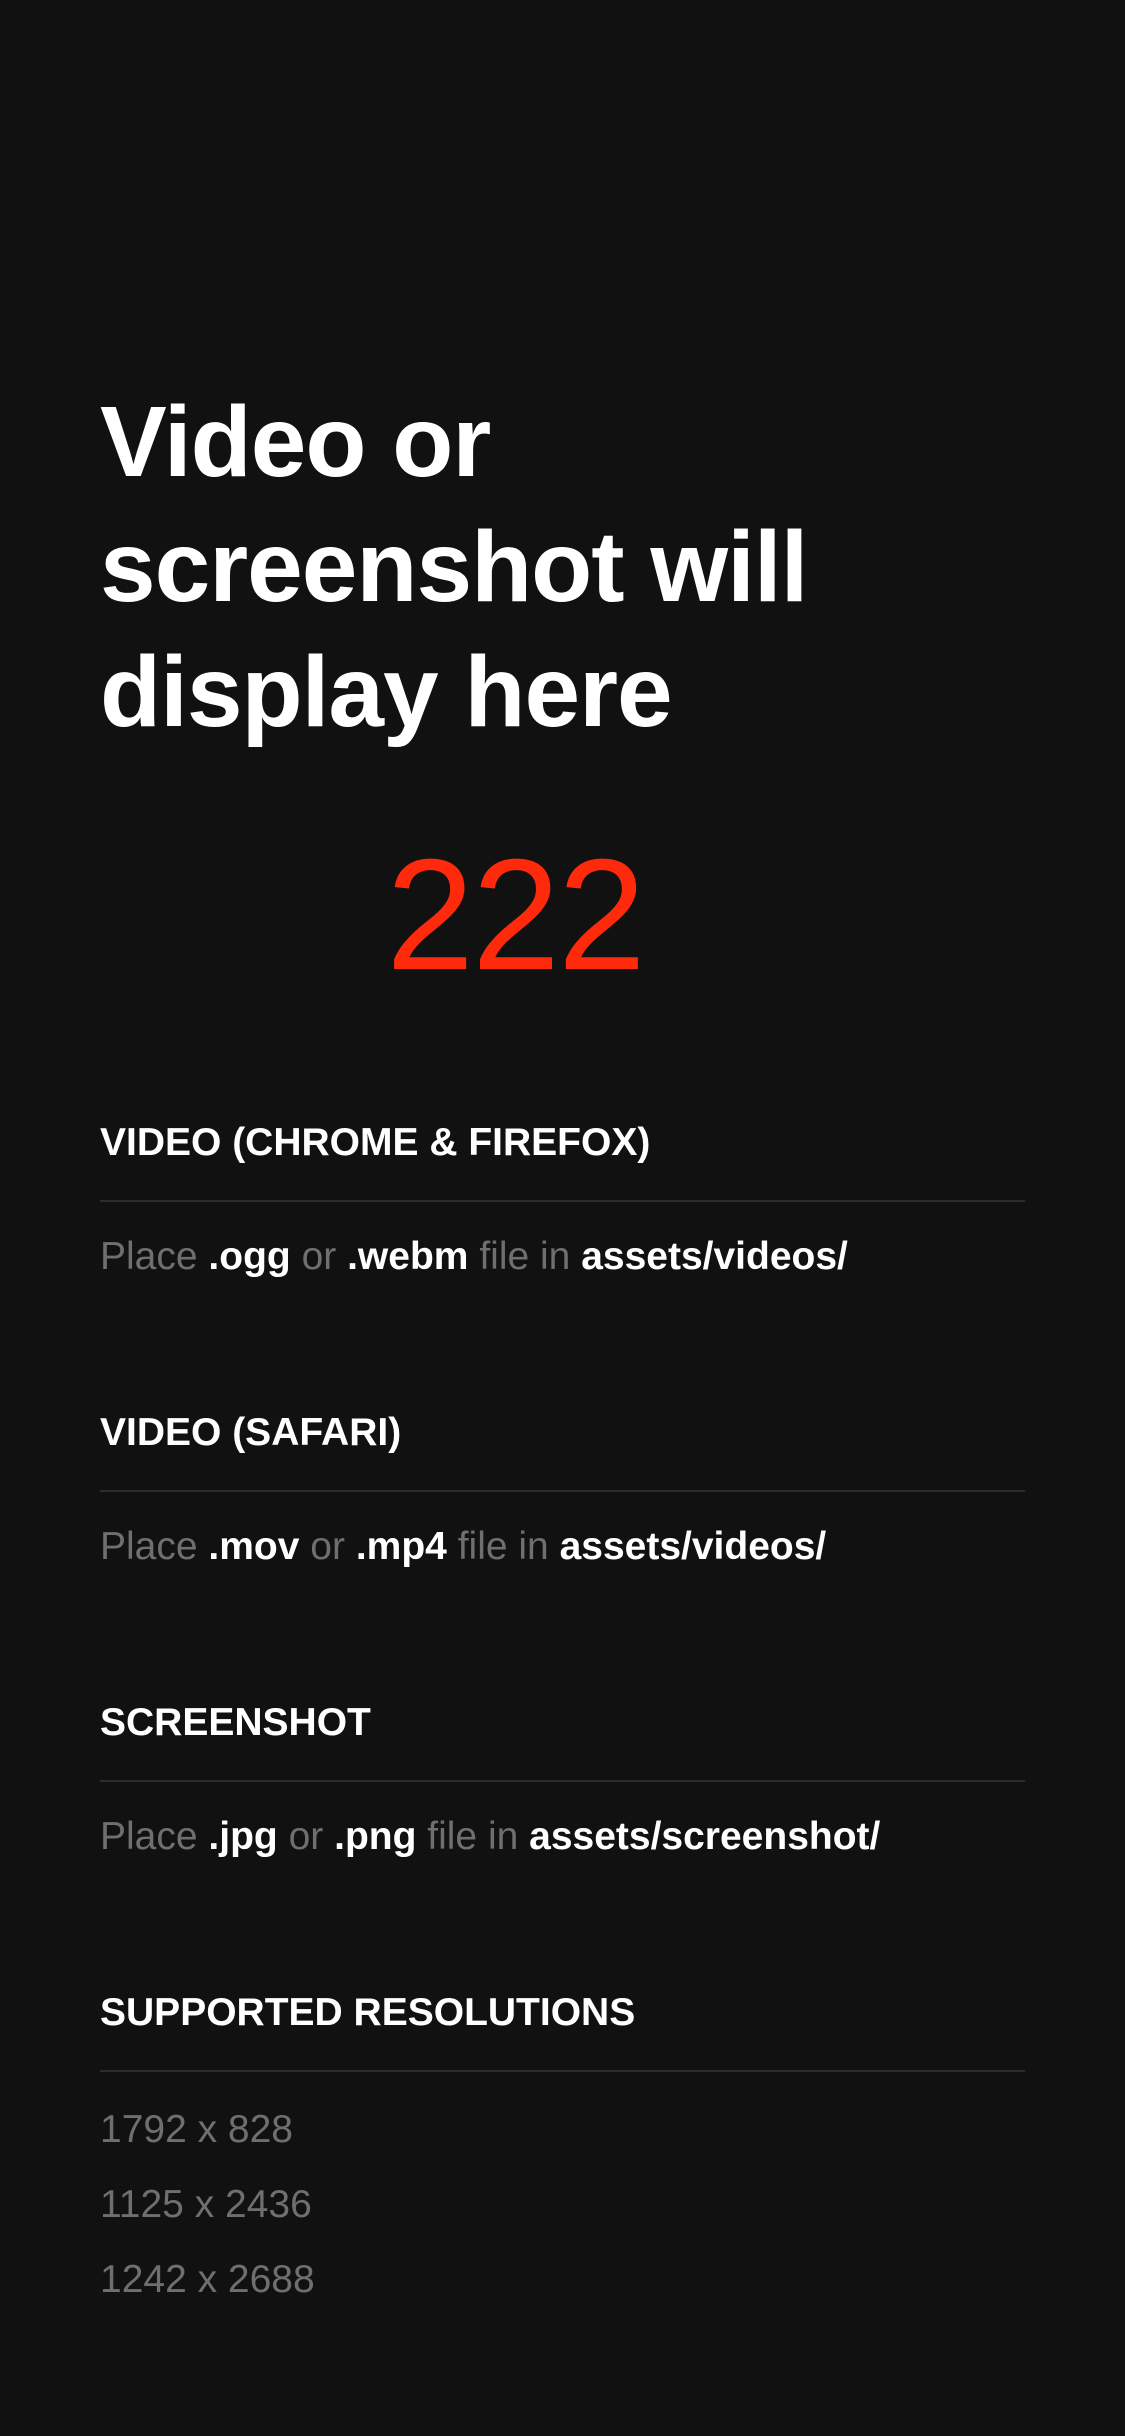  I want to click on instruction-ext-primary: .jpg, so click(243, 1836).